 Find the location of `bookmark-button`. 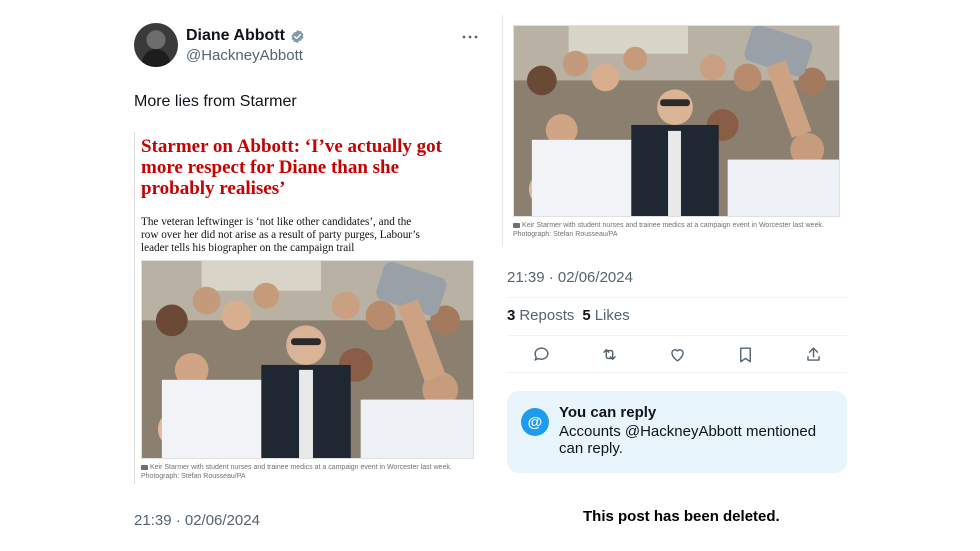

bookmark-button is located at coordinates (745, 354).